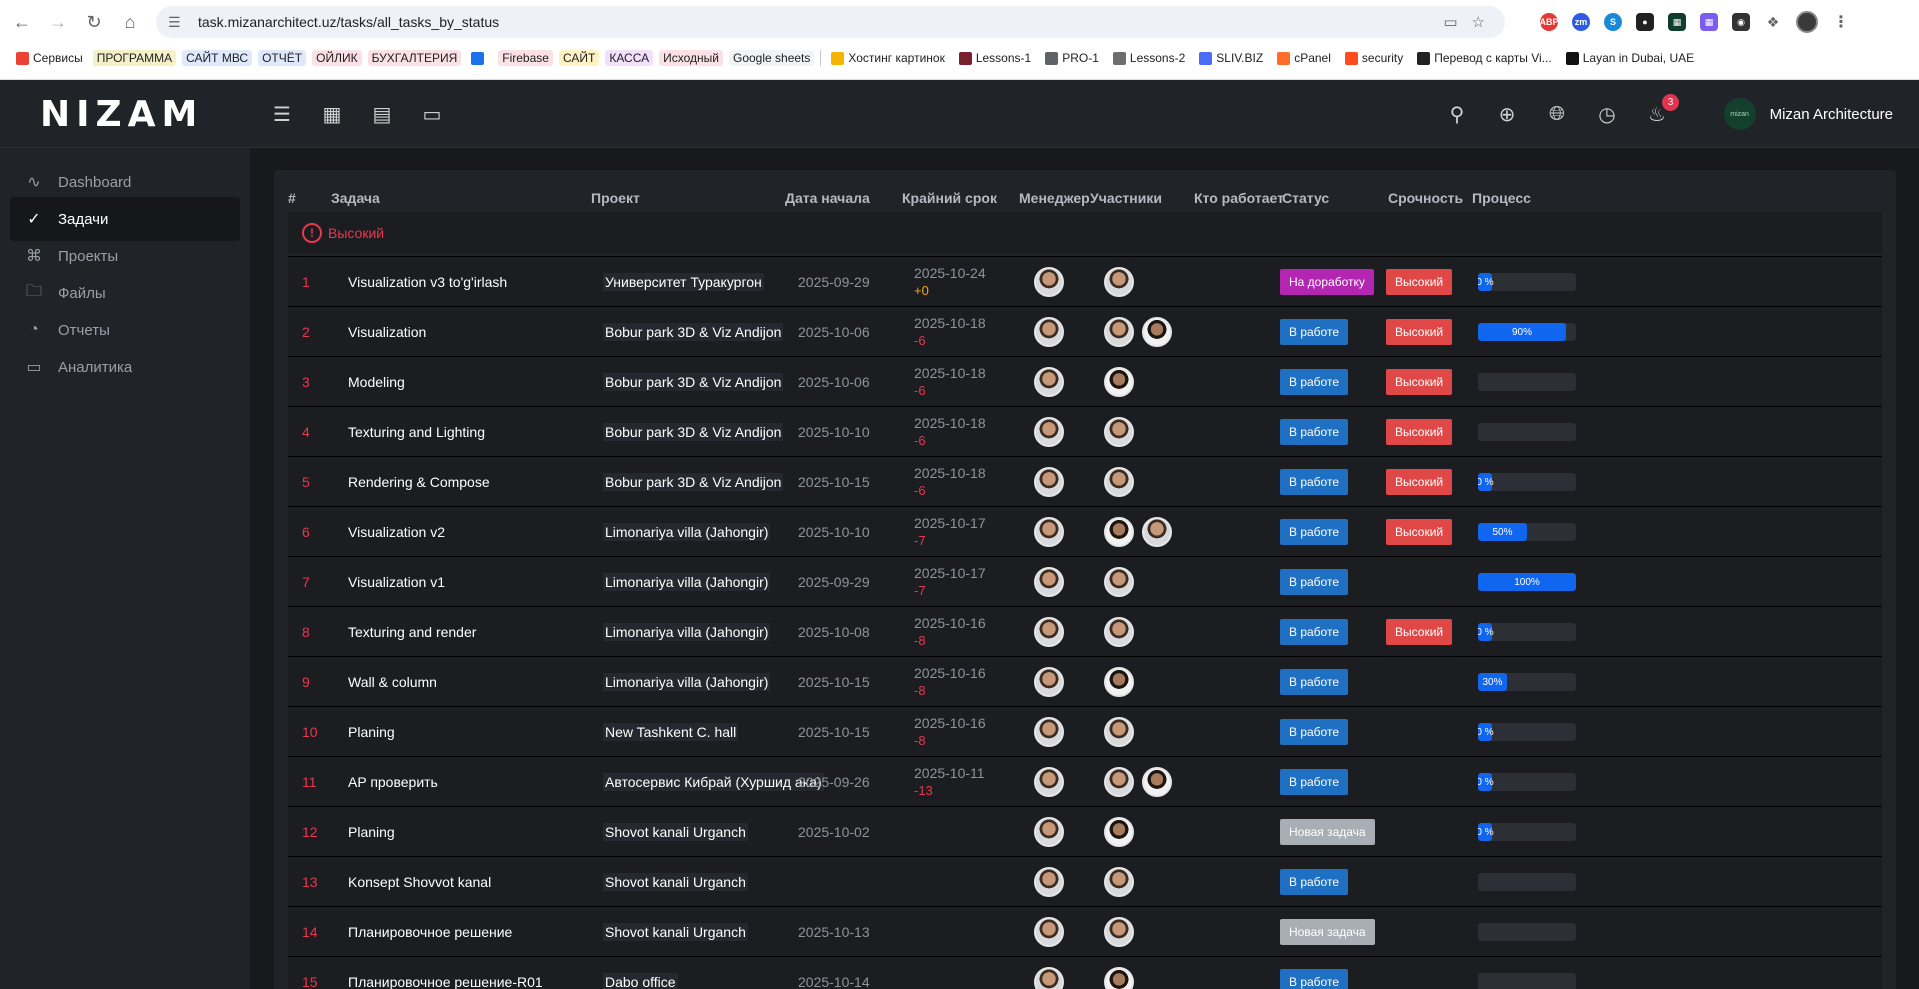 This screenshot has width=1919, height=989. I want to click on header-urgency: Срочность, so click(1425, 198).